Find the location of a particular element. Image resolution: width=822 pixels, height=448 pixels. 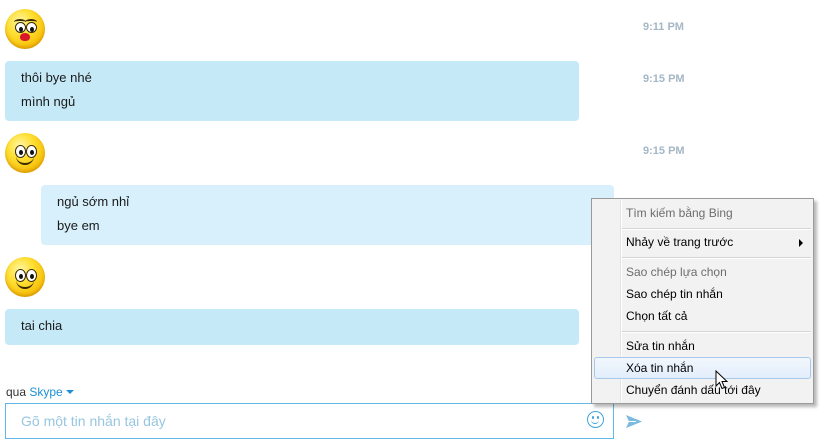

message-line: ngủ sớm nhỉ is located at coordinates (93, 201).